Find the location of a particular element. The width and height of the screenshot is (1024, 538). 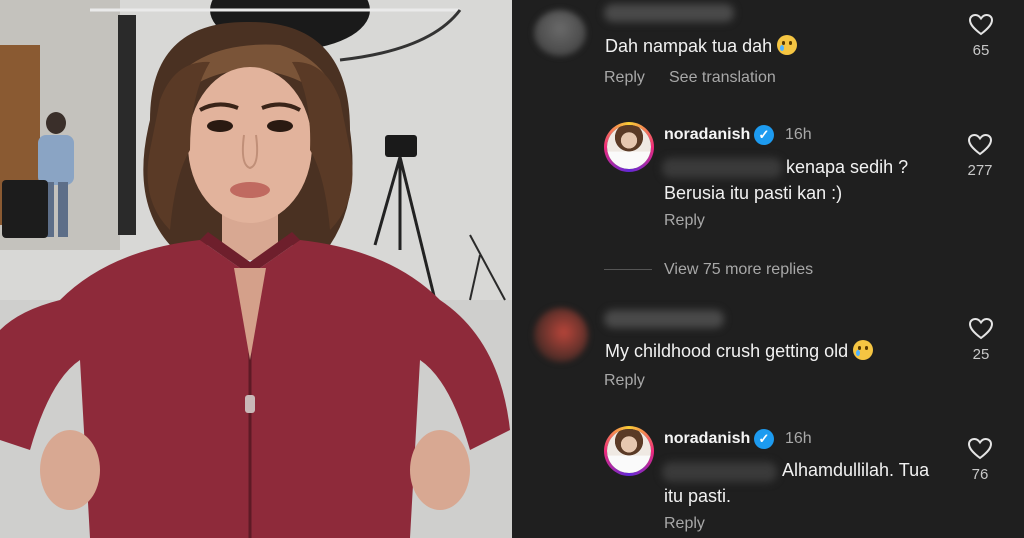

crying-face-icon is located at coordinates (787, 45).